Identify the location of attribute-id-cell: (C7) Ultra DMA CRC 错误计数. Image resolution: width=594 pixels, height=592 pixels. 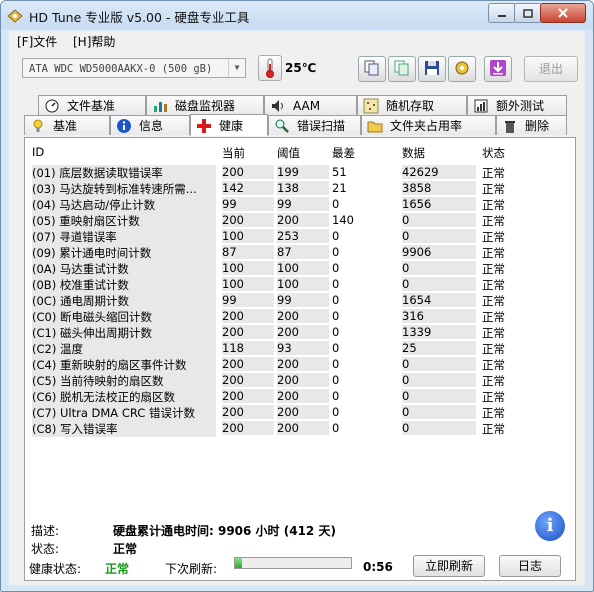
(124, 413).